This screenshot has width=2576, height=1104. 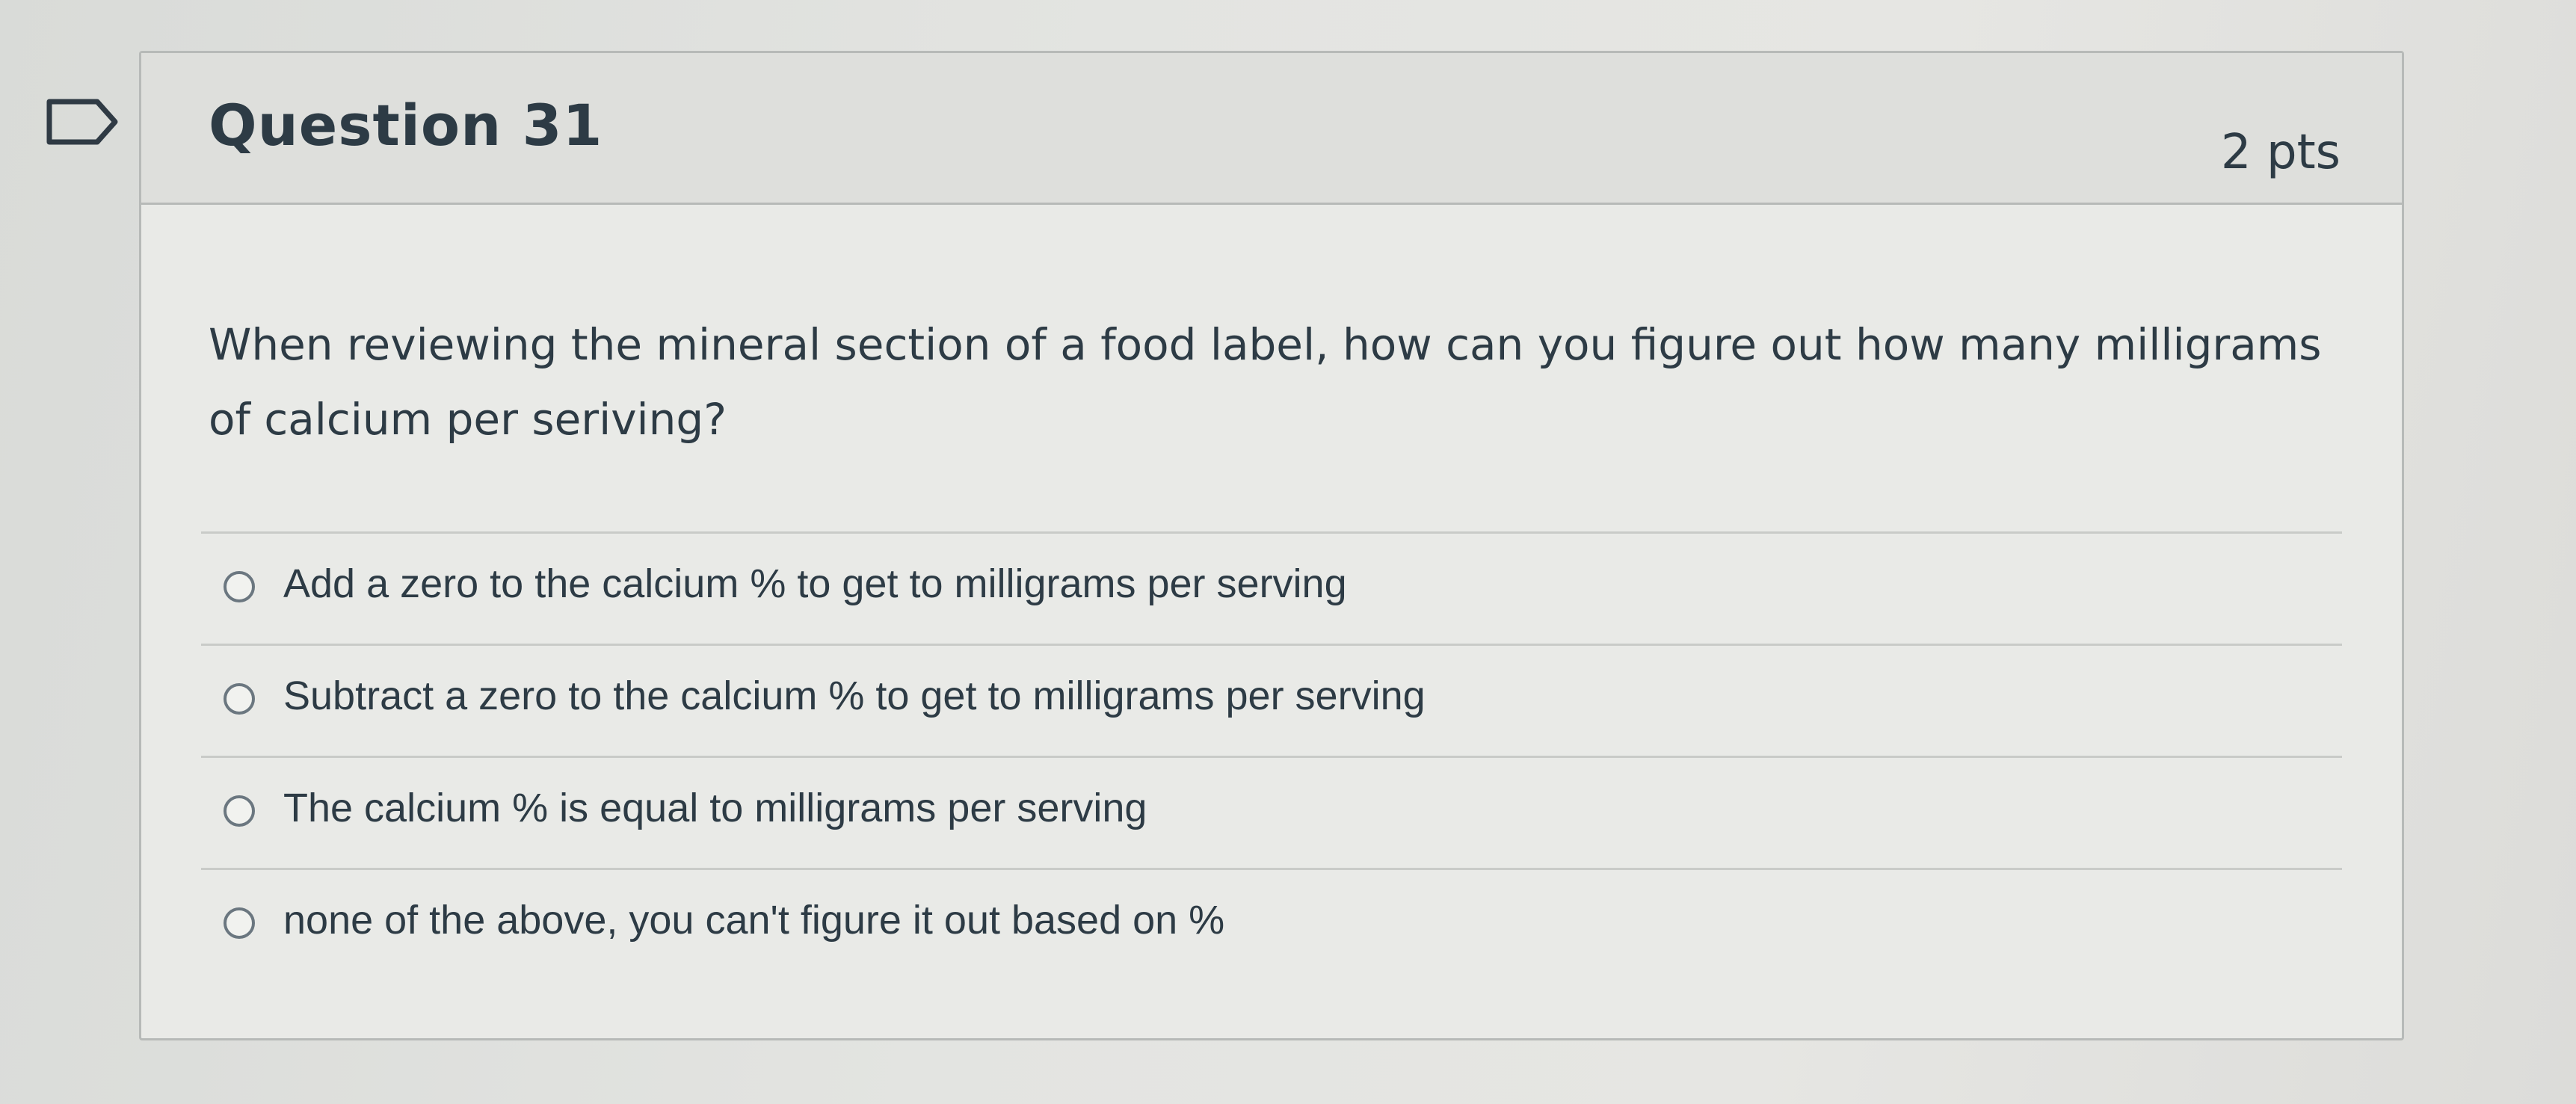 I want to click on question-header: Question 31 2 pts, so click(x=1271, y=129).